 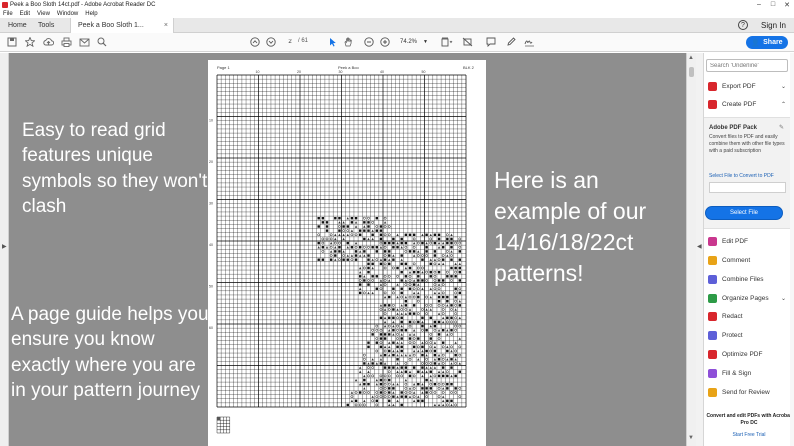 I want to click on tool-optimize-pdf: Optimize PDF, so click(x=748, y=354).